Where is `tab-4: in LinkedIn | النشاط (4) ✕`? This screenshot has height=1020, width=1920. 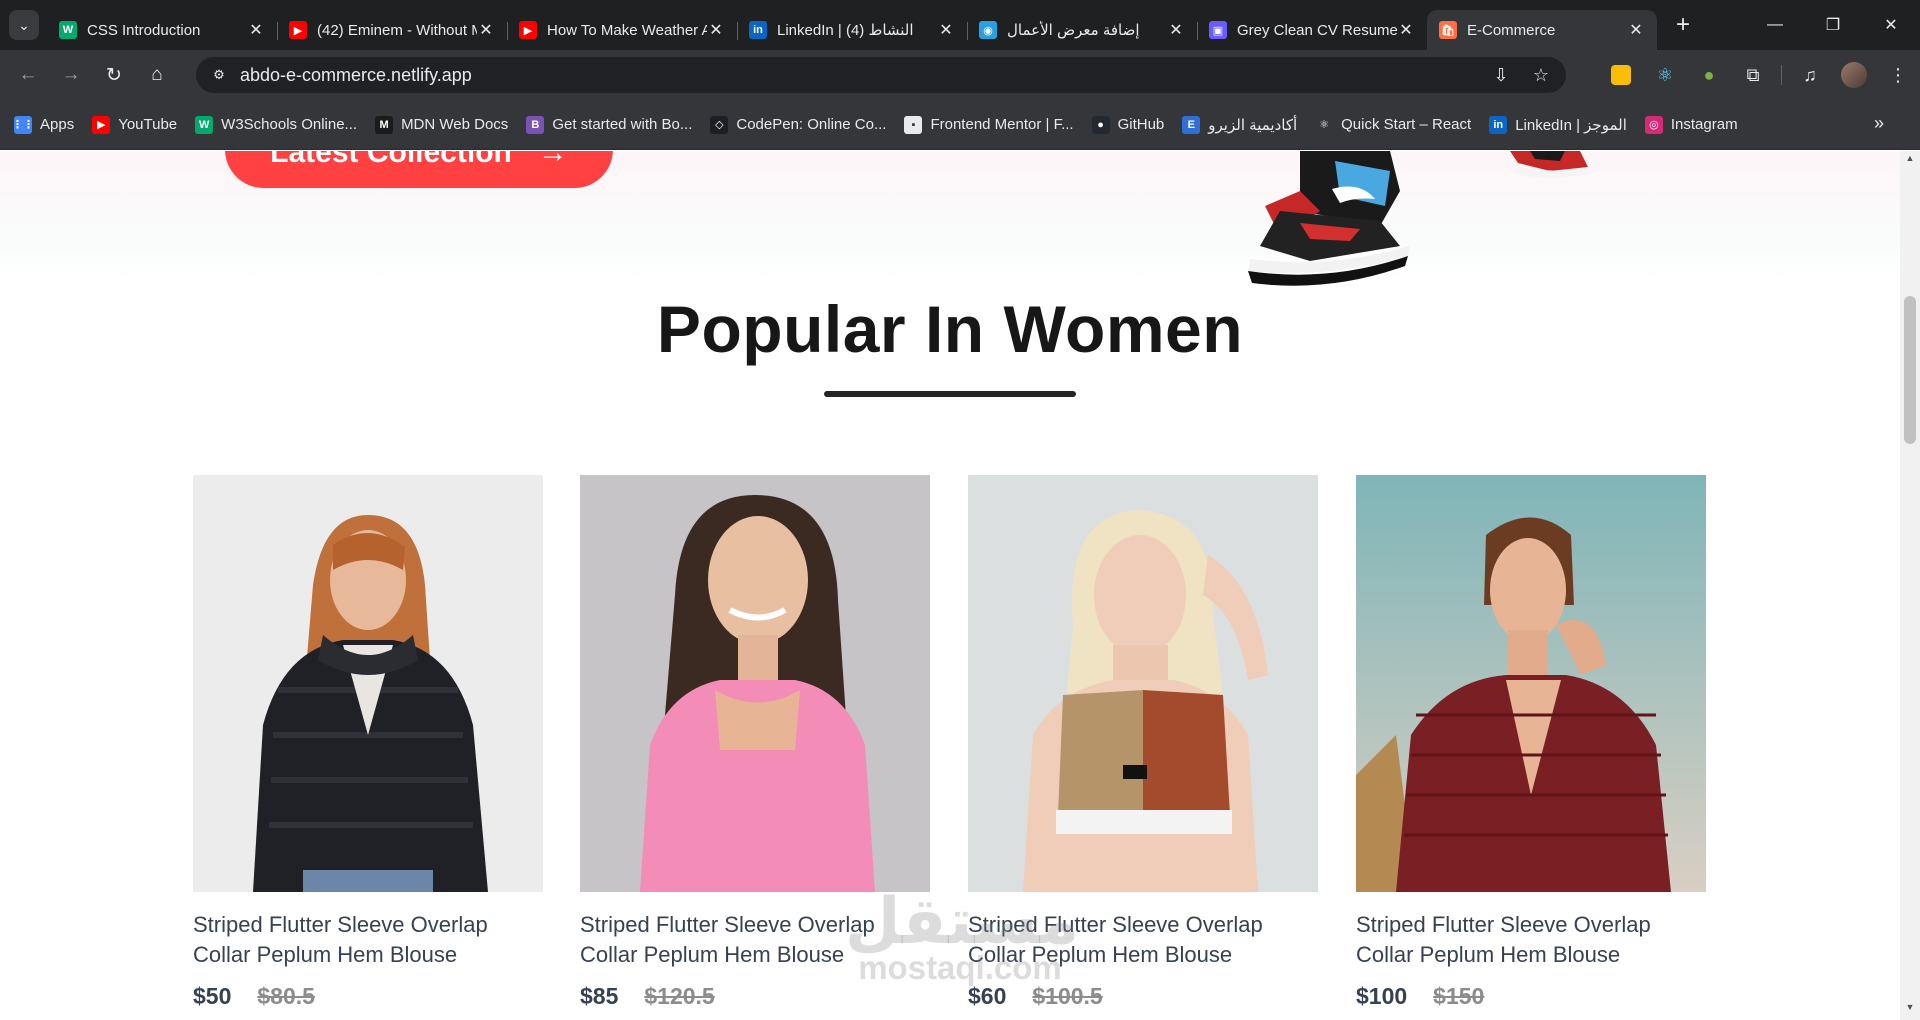
tab-4: in LinkedIn | النشاط (4) ✕ is located at coordinates (852, 30).